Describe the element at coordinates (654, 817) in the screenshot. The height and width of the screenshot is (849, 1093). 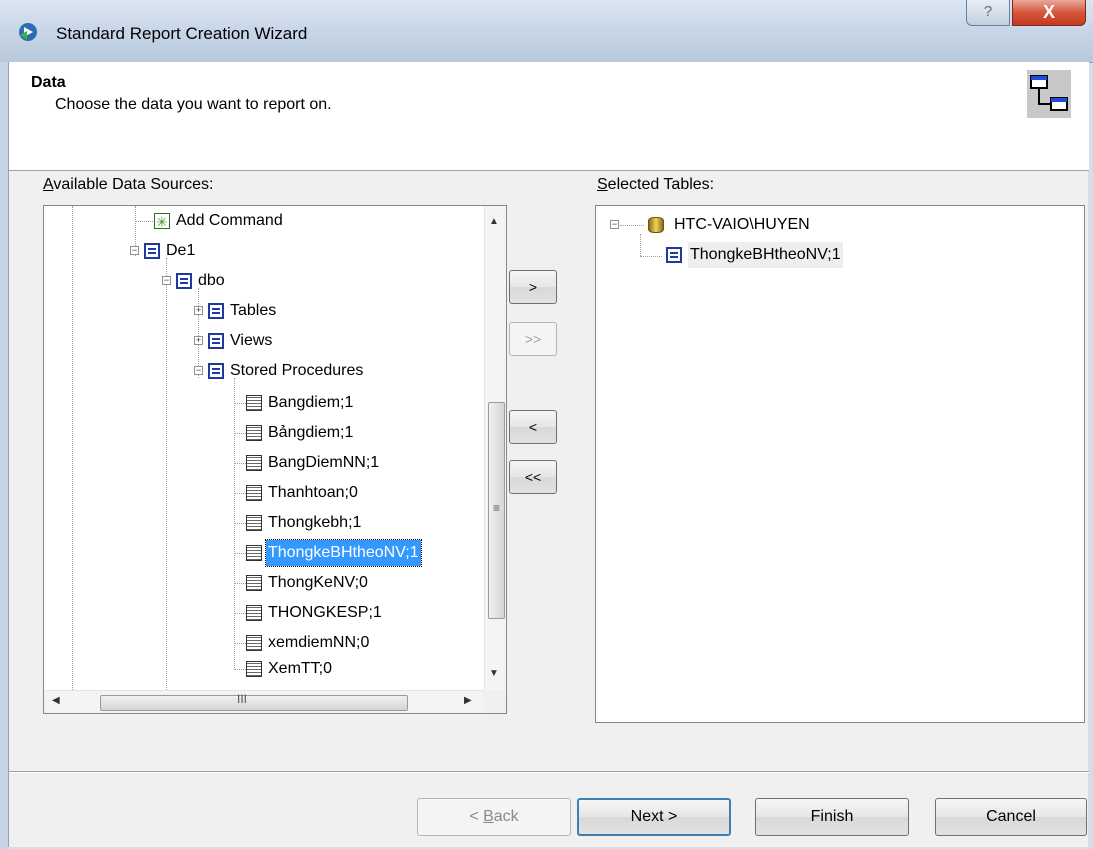
I see `next-button: Next >` at that location.